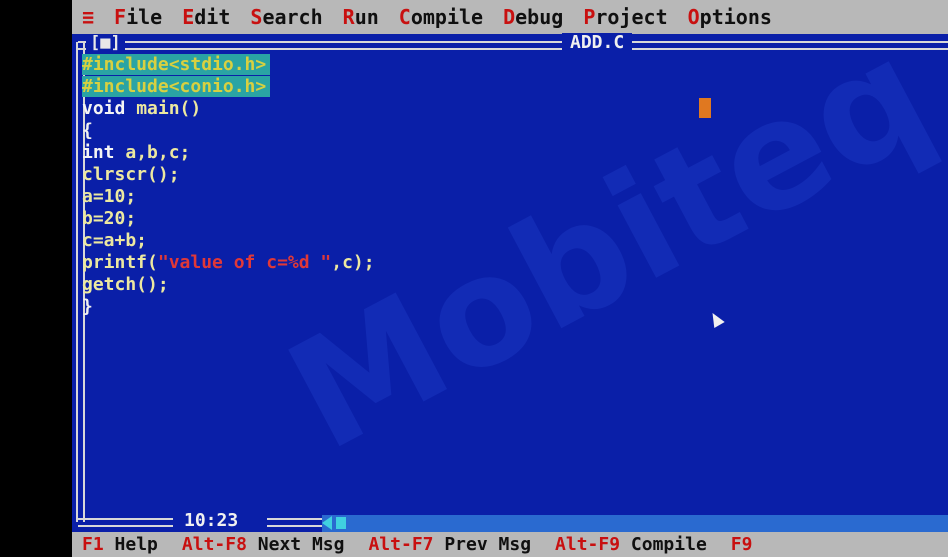 The height and width of the screenshot is (557, 948). I want to click on code-line: {, so click(87, 130).